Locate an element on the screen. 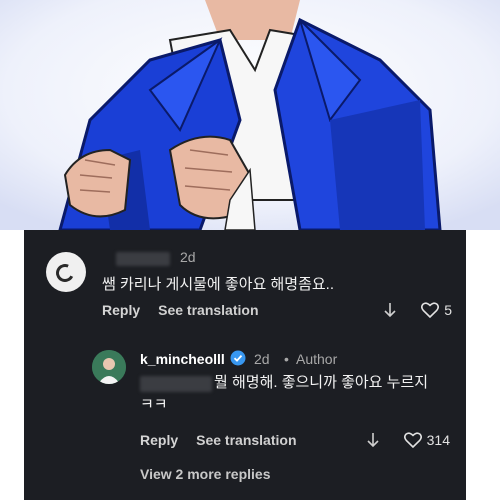  username: k_mincheolll is located at coordinates (182, 359).